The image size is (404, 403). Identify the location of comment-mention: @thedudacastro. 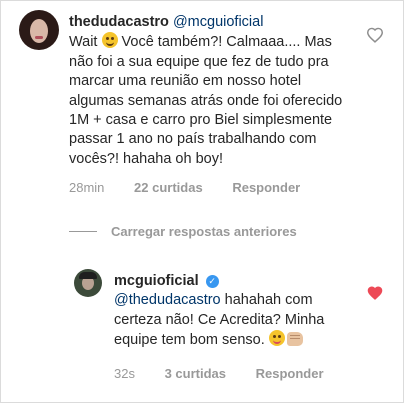
(167, 300).